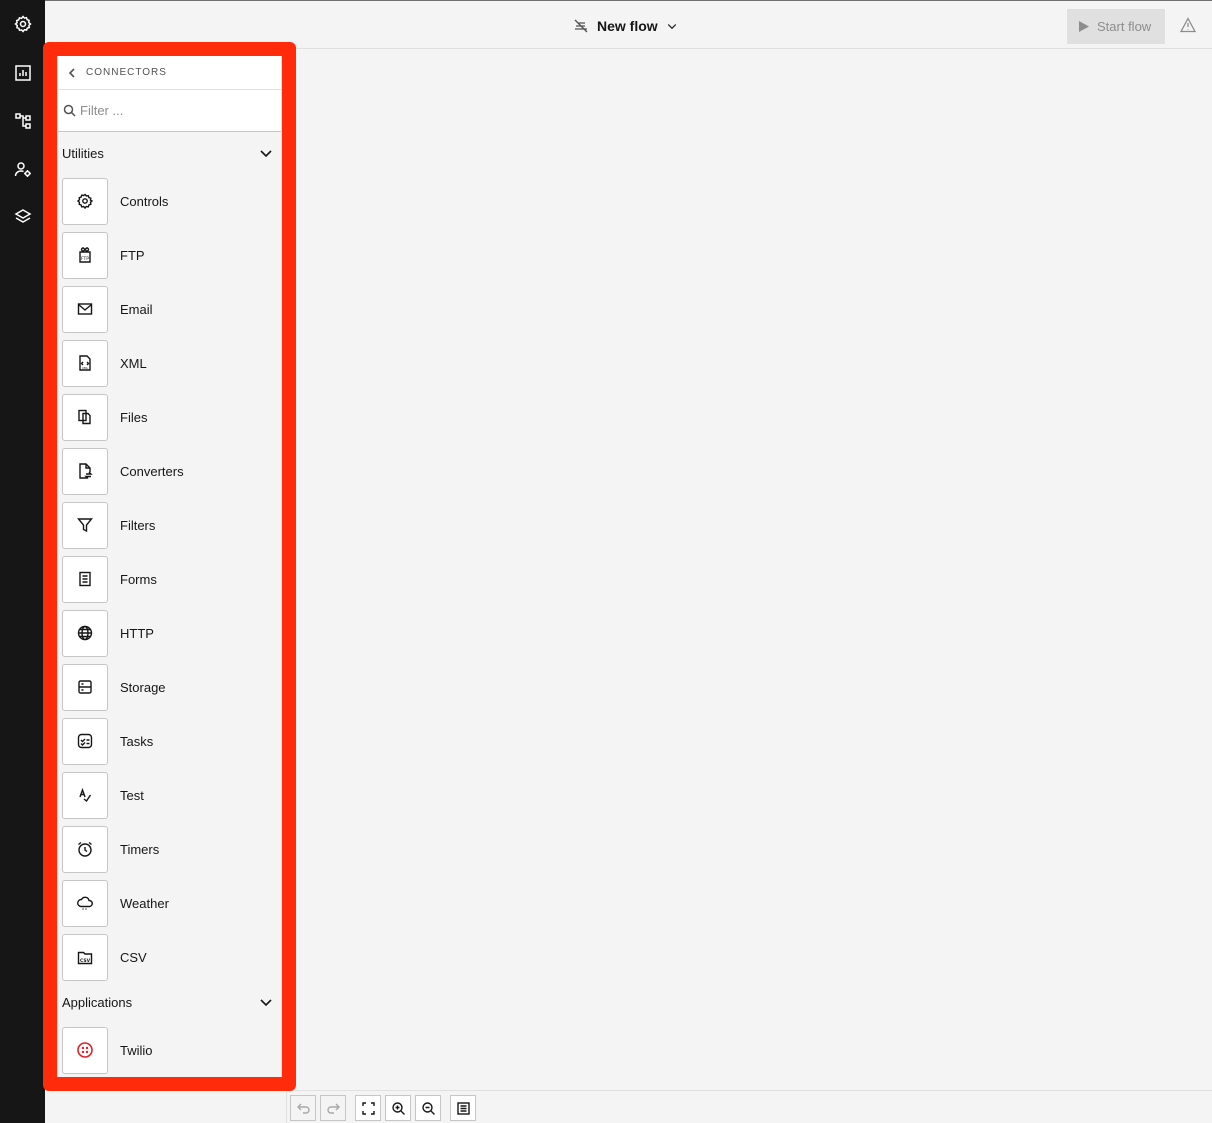  I want to click on user-settings-rail-button, so click(22, 169).